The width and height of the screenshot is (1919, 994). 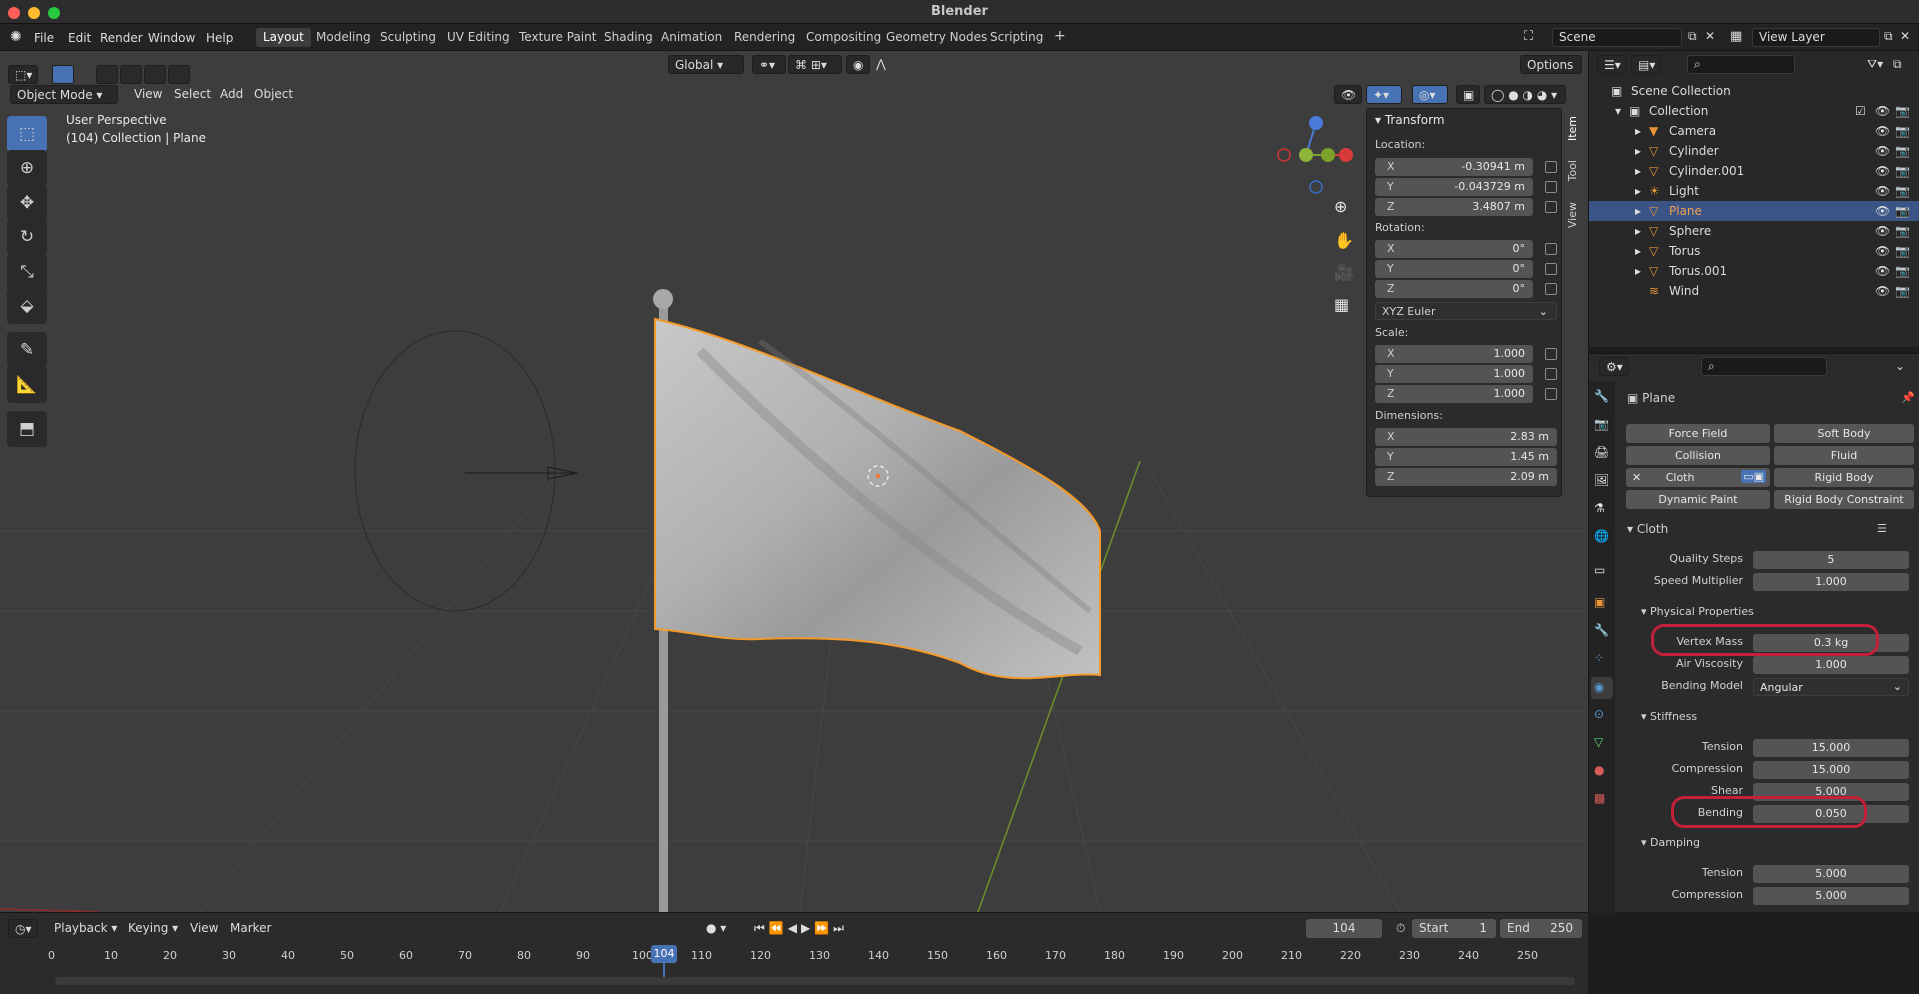 I want to click on presets-list-icon: ☰, so click(x=1882, y=528).